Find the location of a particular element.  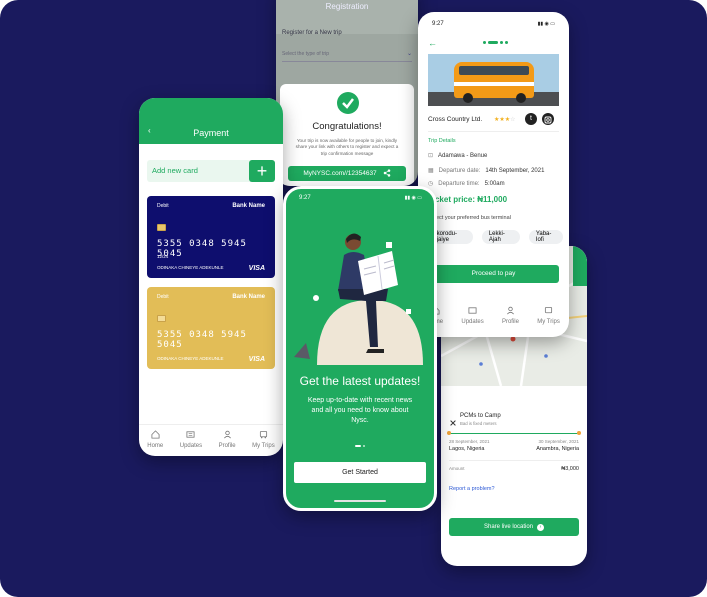

carousel-dots is located at coordinates (495, 42).